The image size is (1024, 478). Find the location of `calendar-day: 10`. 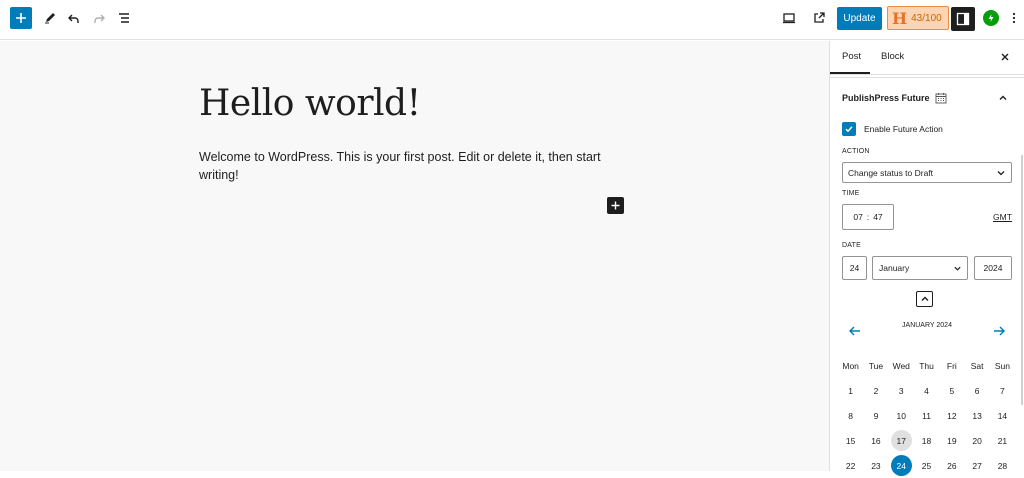

calendar-day: 10 is located at coordinates (901, 415).